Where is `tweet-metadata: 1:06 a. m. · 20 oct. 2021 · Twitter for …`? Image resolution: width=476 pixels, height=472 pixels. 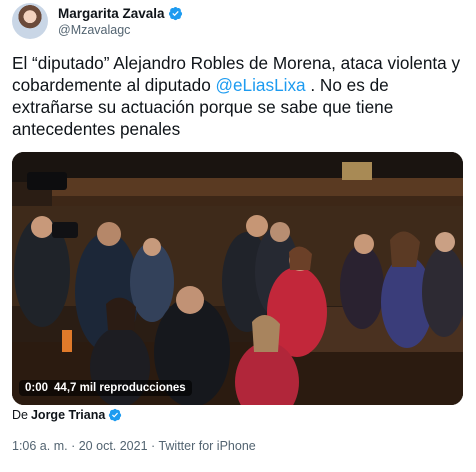 tweet-metadata: 1:06 a. m. · 20 oct. 2021 · Twitter for … is located at coordinates (134, 446).